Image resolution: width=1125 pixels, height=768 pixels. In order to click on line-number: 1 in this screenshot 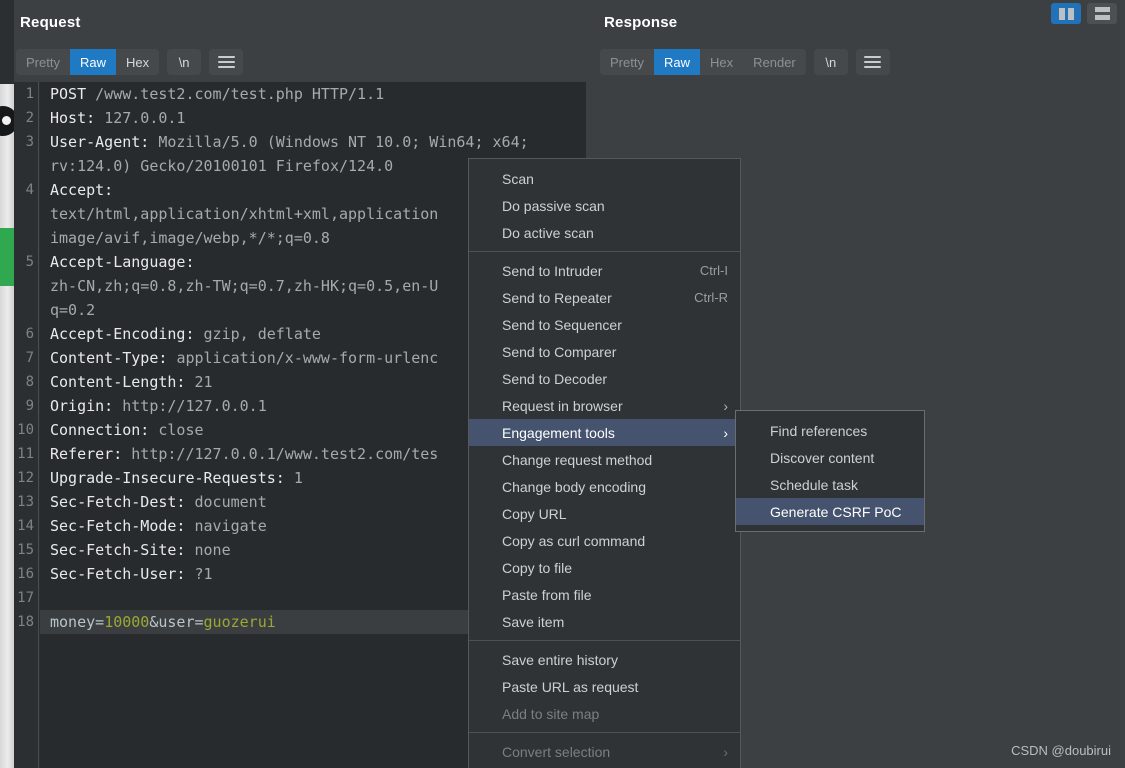, I will do `click(29, 94)`.